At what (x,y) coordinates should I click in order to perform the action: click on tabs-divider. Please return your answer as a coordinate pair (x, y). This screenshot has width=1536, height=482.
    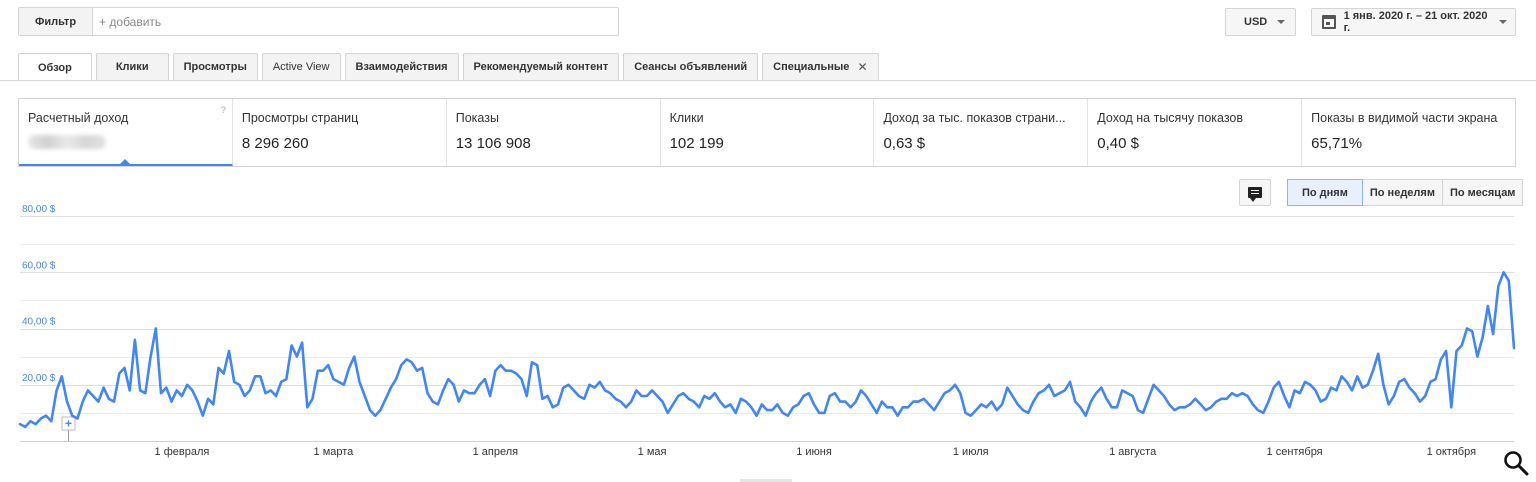
    Looking at the image, I should click on (768, 80).